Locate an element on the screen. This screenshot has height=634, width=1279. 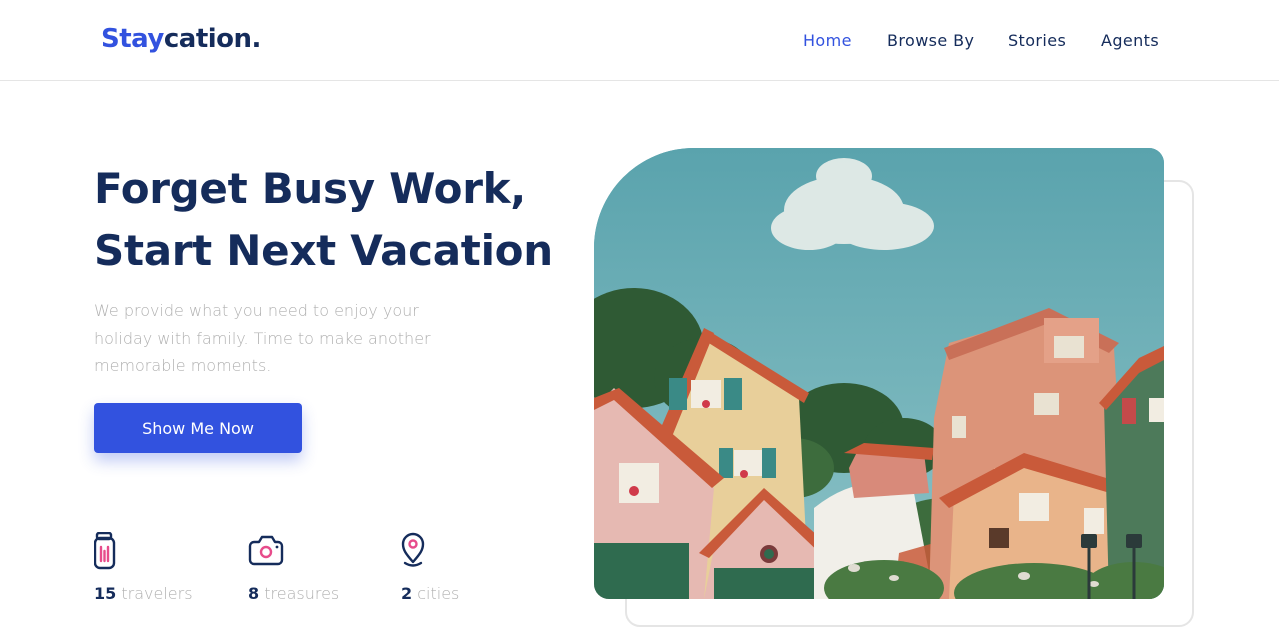
stat-unit: travelers is located at coordinates (157, 593).